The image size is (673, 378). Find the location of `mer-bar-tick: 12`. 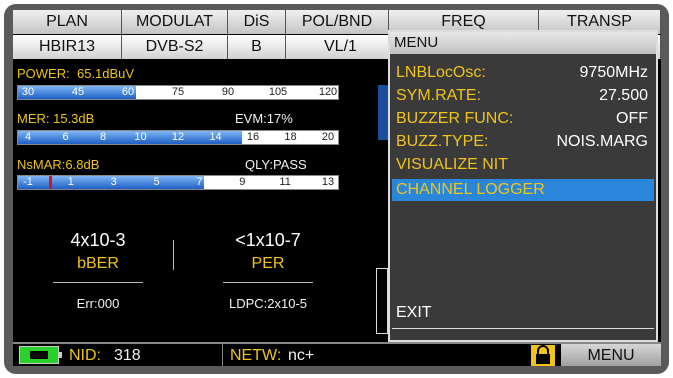

mer-bar-tick: 12 is located at coordinates (178, 137).